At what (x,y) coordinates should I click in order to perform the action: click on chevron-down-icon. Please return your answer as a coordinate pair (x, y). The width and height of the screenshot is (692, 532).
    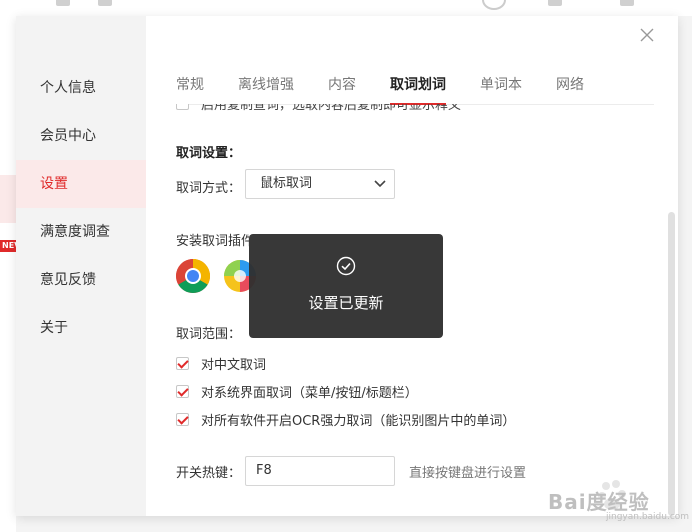
    Looking at the image, I should click on (380, 184).